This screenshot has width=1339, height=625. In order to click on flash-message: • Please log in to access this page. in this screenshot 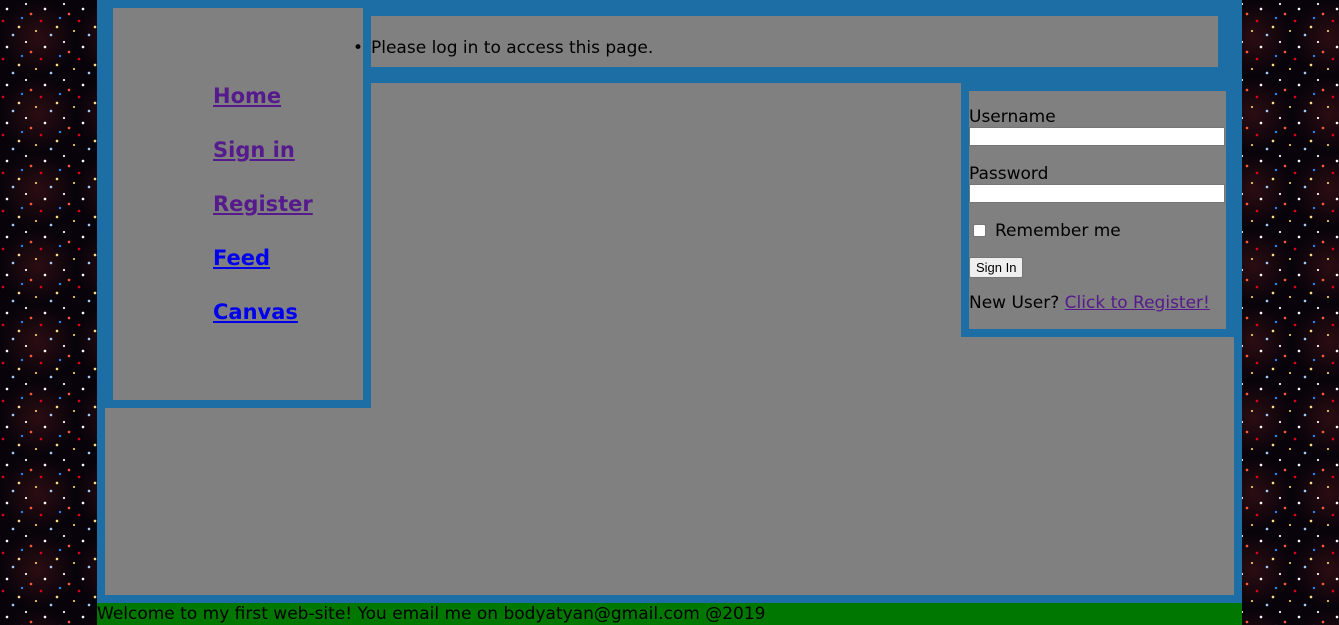, I will do `click(503, 48)`.